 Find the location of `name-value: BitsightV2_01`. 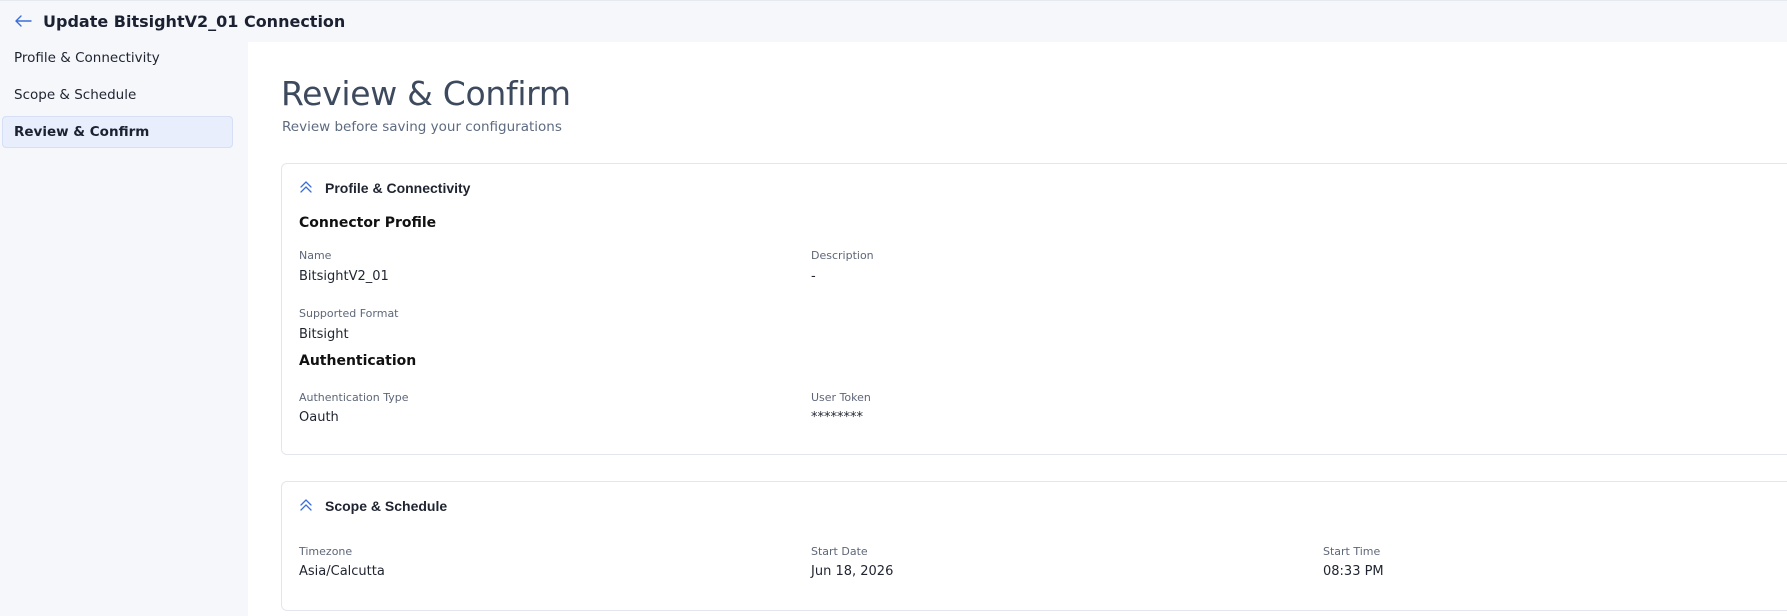

name-value: BitsightV2_01 is located at coordinates (344, 276).